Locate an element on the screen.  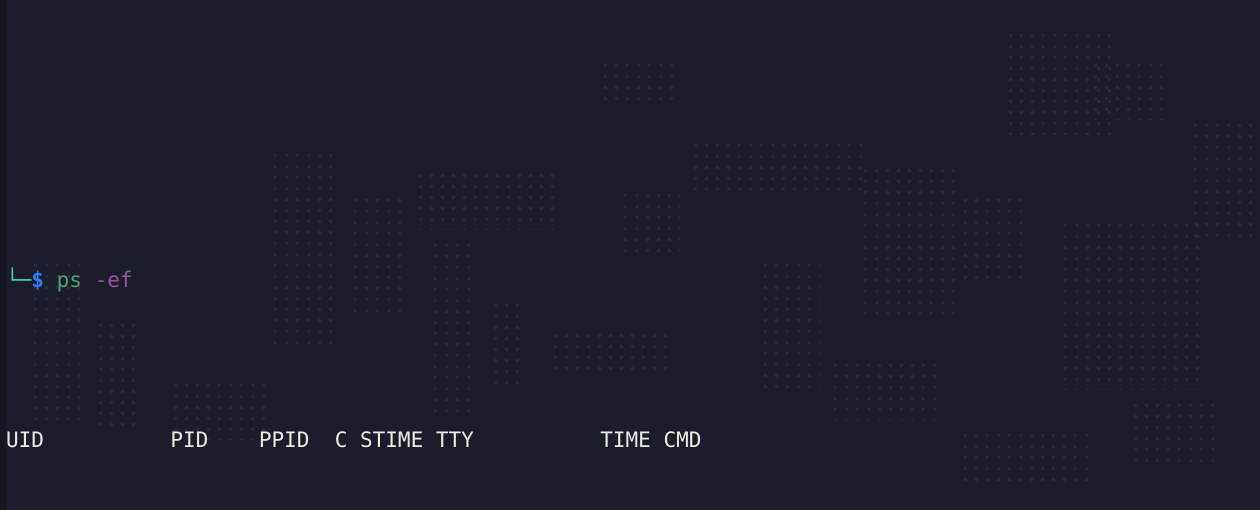
command-name: ps is located at coordinates (69, 280).